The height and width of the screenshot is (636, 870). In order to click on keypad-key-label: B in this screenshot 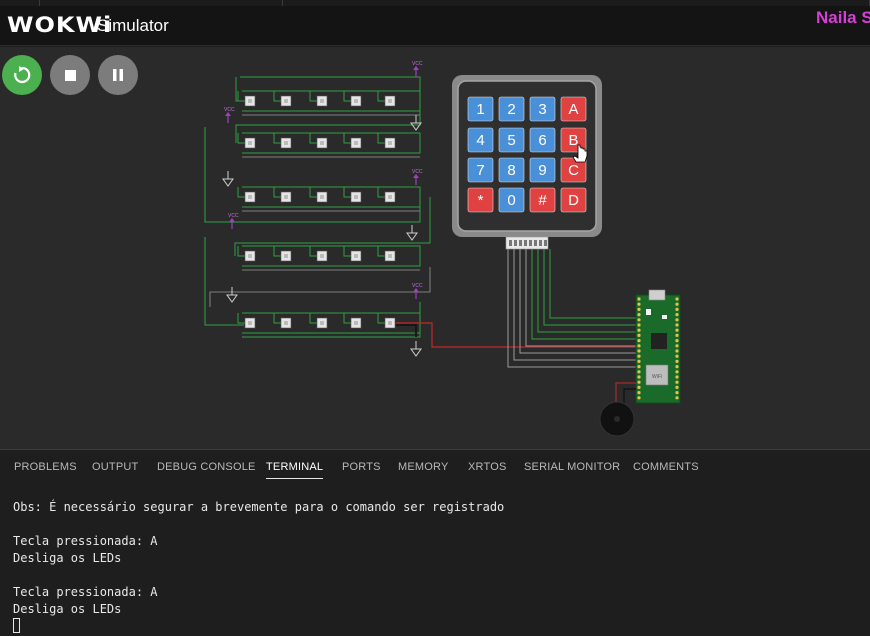, I will do `click(573, 140)`.